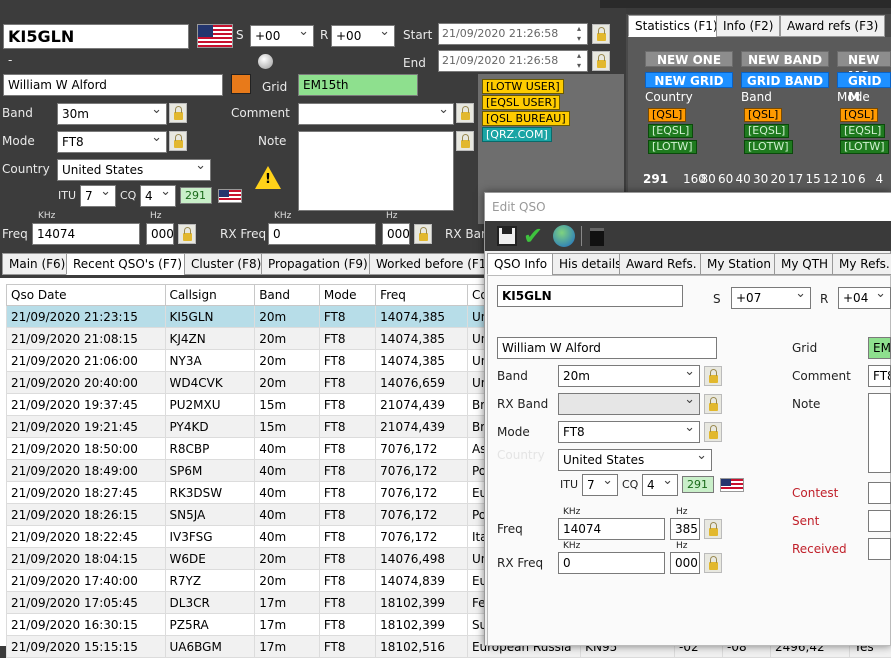  I want to click on tab-award-refs: Award refs (F3), so click(832, 26).